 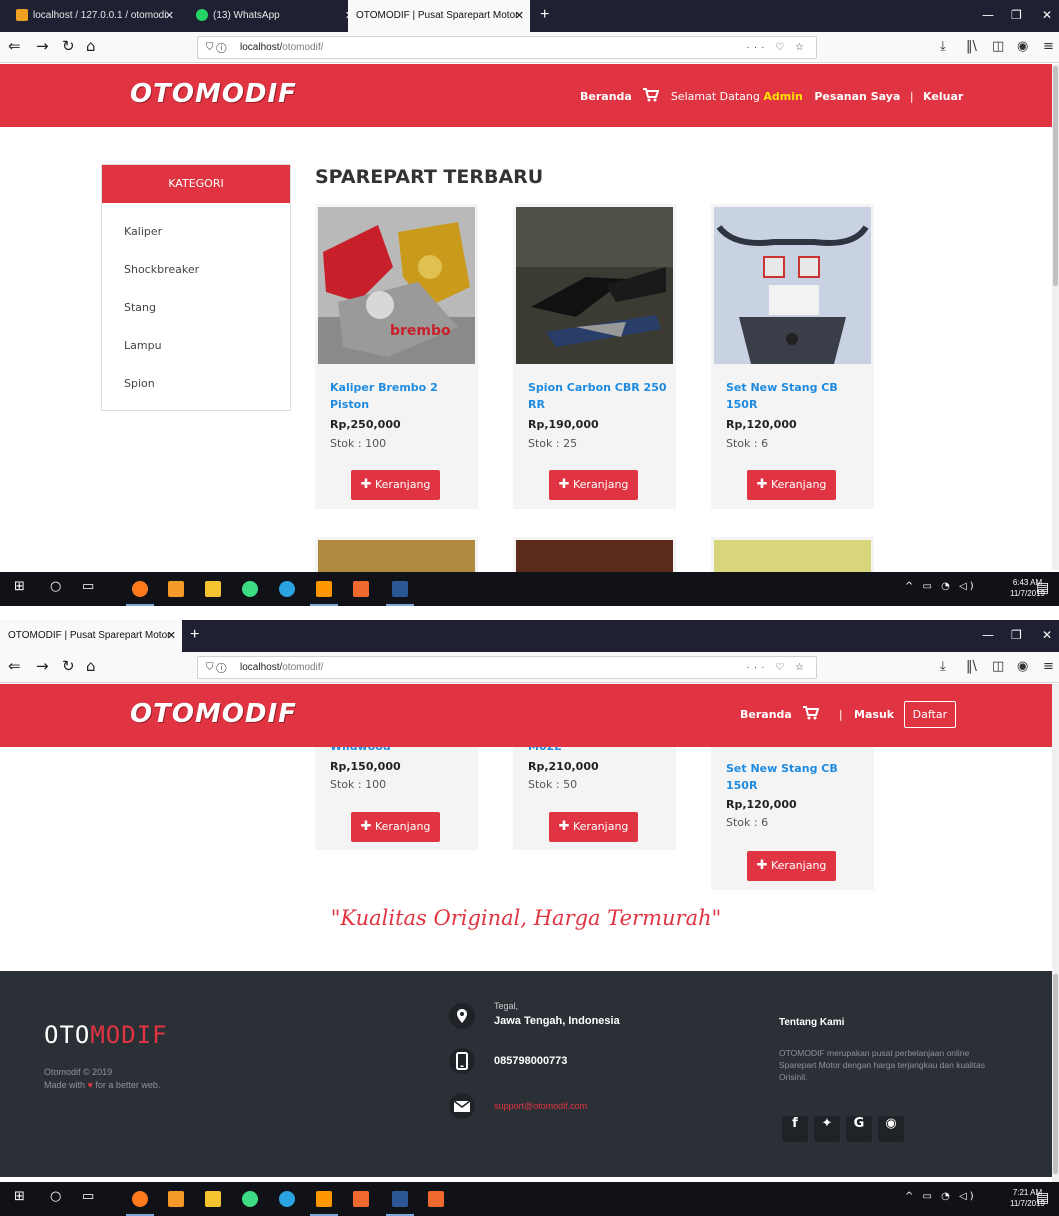 I want to click on product-name: Spion Carbon CBR 250 RR, so click(x=598, y=396).